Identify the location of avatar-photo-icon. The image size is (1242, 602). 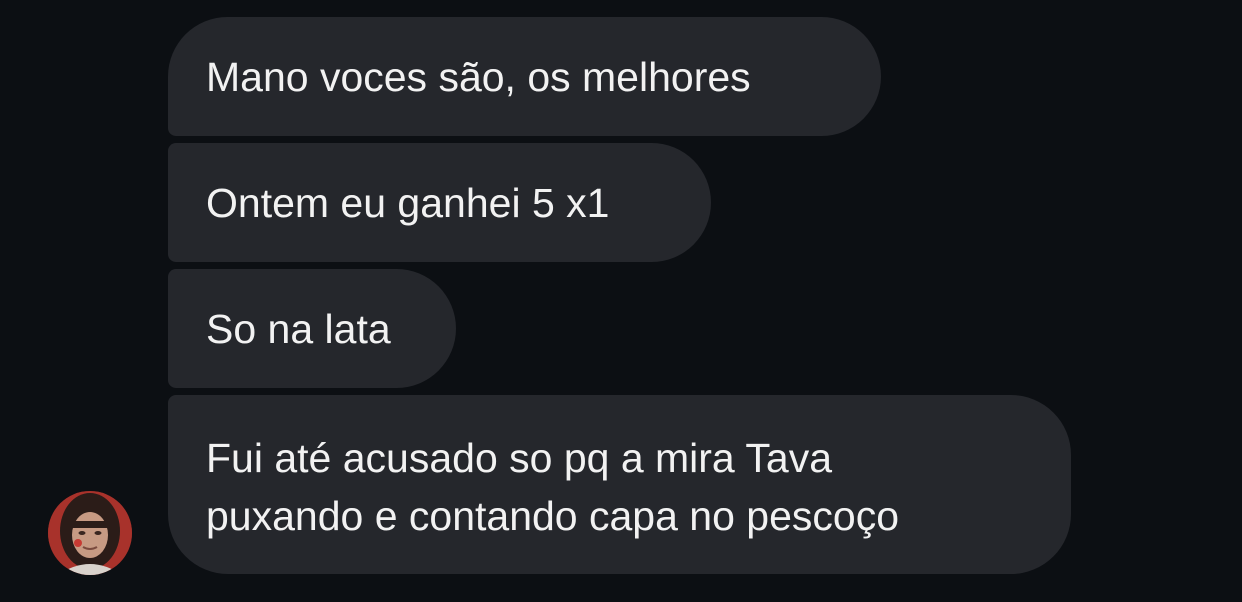
(90, 533).